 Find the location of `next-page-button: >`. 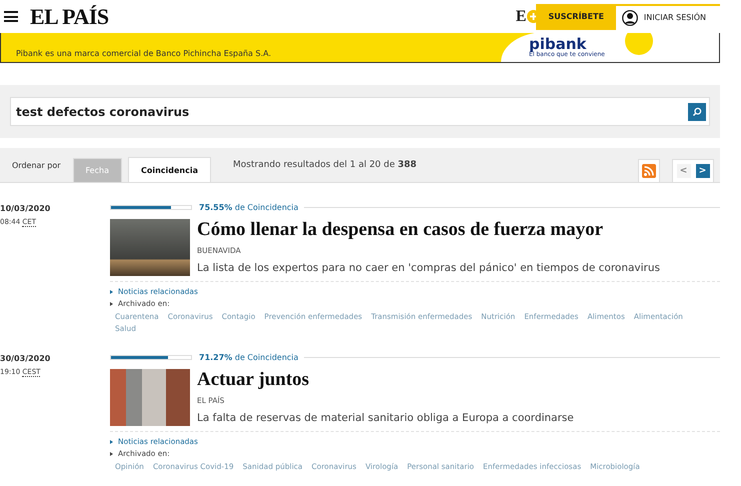

next-page-button: > is located at coordinates (703, 171).